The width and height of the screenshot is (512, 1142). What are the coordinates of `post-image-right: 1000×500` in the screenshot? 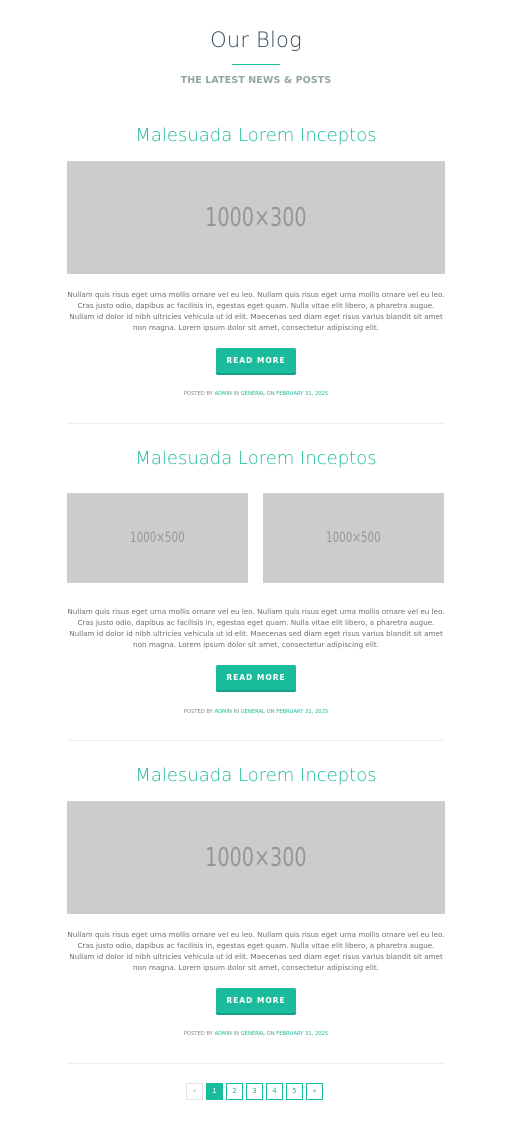 It's located at (353, 538).